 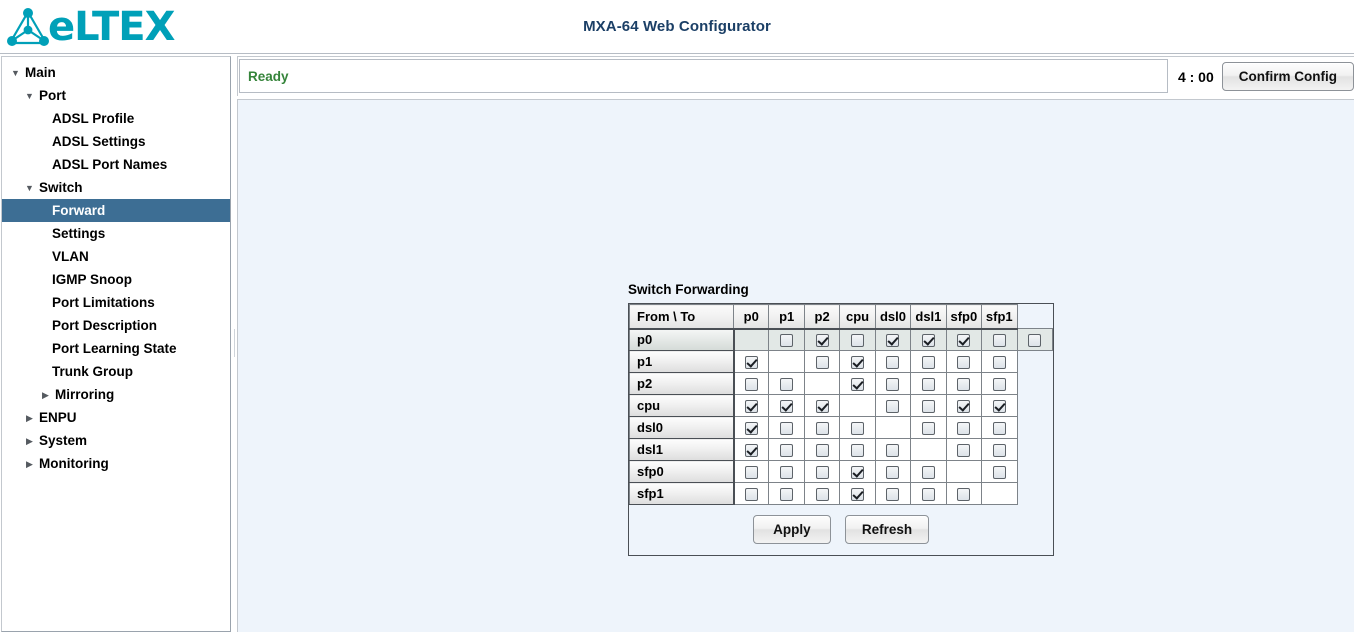 I want to click on forward-checkbox-sfp1-cpu, so click(x=858, y=495).